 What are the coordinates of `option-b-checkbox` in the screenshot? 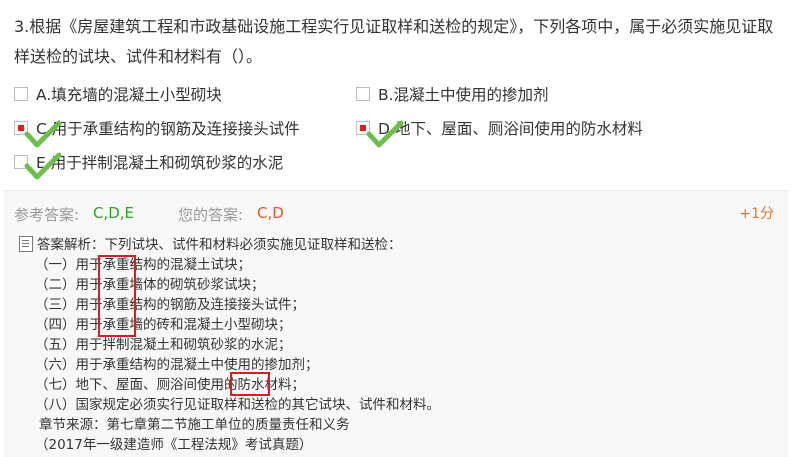 It's located at (363, 93).